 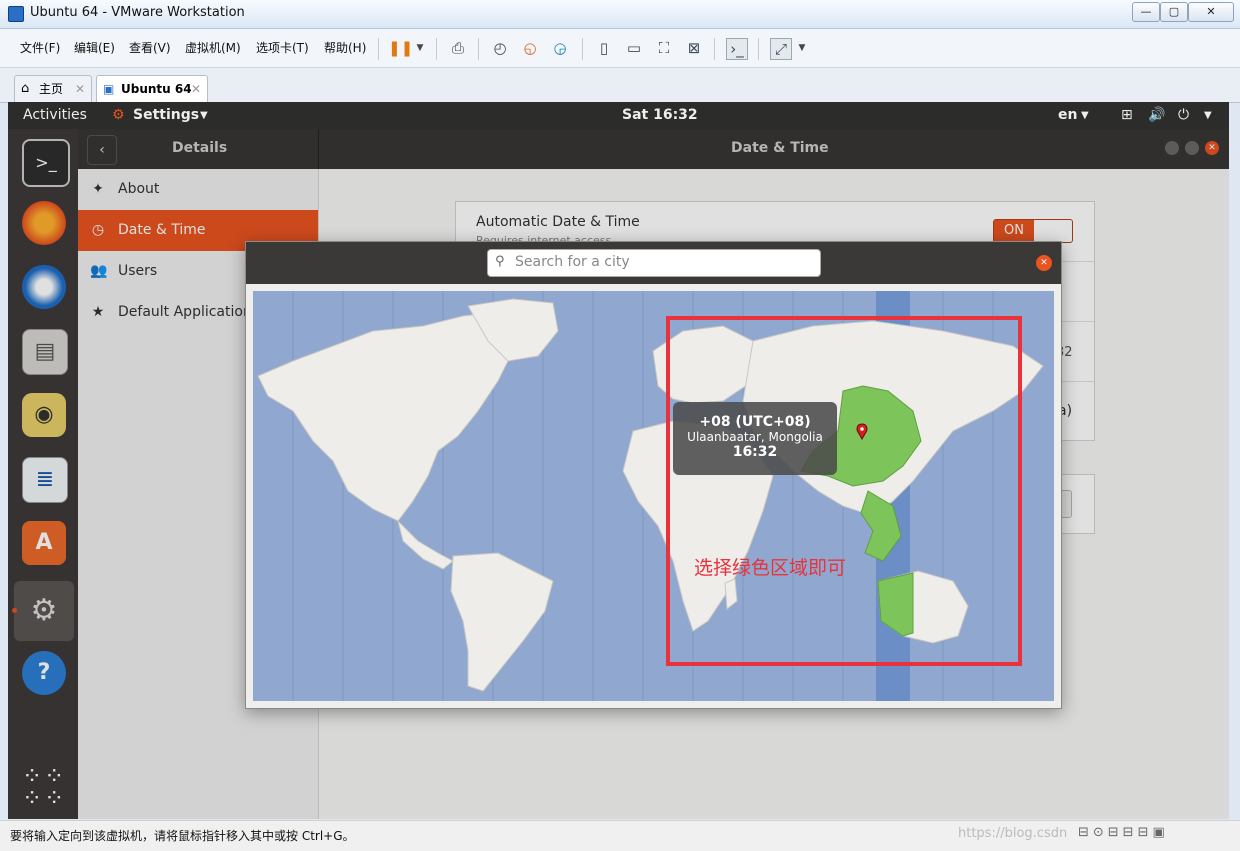 I want to click on pause-icon: ❚❚, so click(x=400, y=48).